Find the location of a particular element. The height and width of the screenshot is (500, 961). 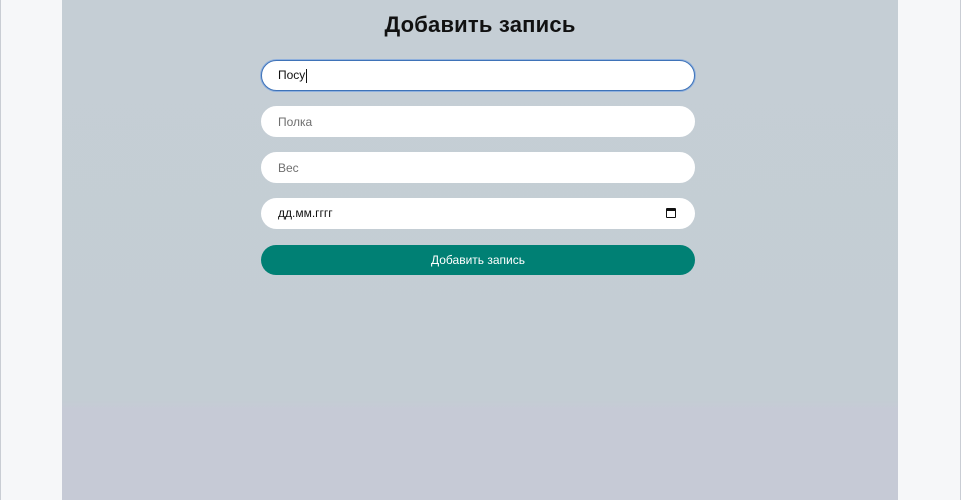

window-left-border is located at coordinates (0, 250).